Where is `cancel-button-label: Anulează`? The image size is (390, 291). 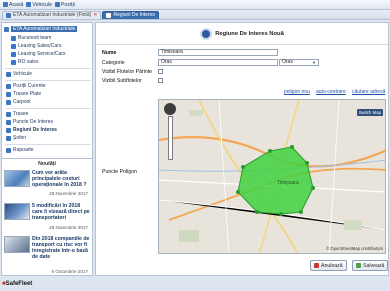
cancel-button-label: Anulează is located at coordinates (332, 265).